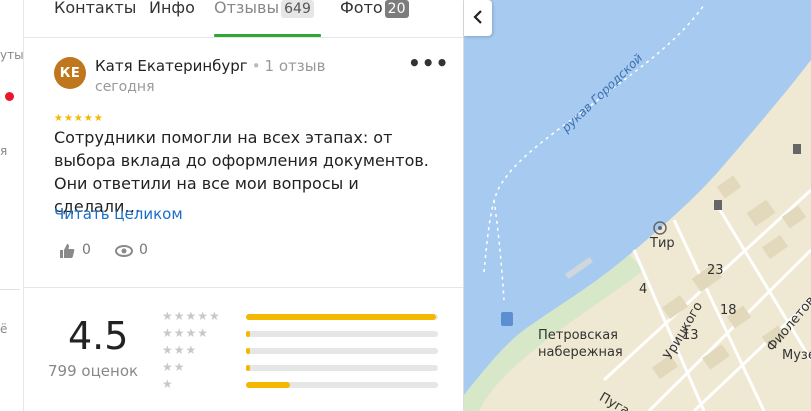 Image resolution: width=811 pixels, height=411 pixels. I want to click on poi-label-embankment: набережная, so click(580, 352).